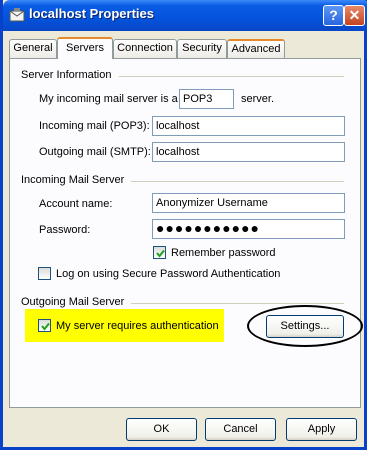 The height and width of the screenshot is (450, 367). What do you see at coordinates (256, 48) in the screenshot?
I see `tab-advanced: Advanced` at bounding box center [256, 48].